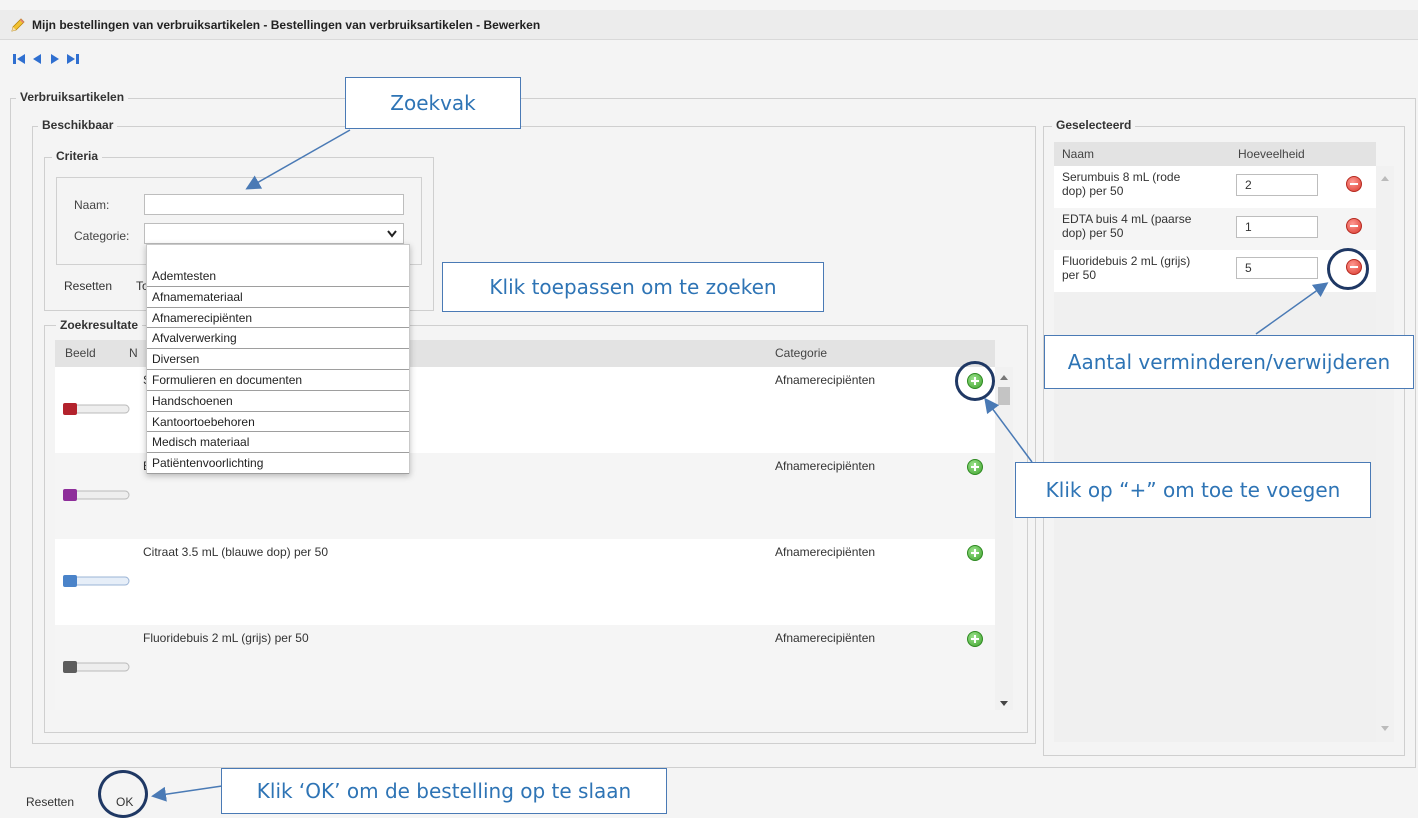 Image resolution: width=1418 pixels, height=818 pixels. Describe the element at coordinates (50, 802) in the screenshot. I see `reset-button: Resetten` at that location.